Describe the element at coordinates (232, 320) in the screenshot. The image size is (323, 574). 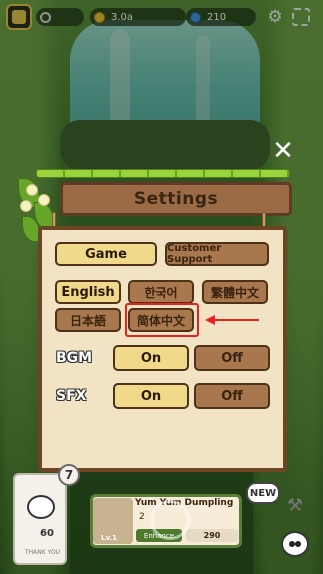
I see `arrow-left-icon` at that location.